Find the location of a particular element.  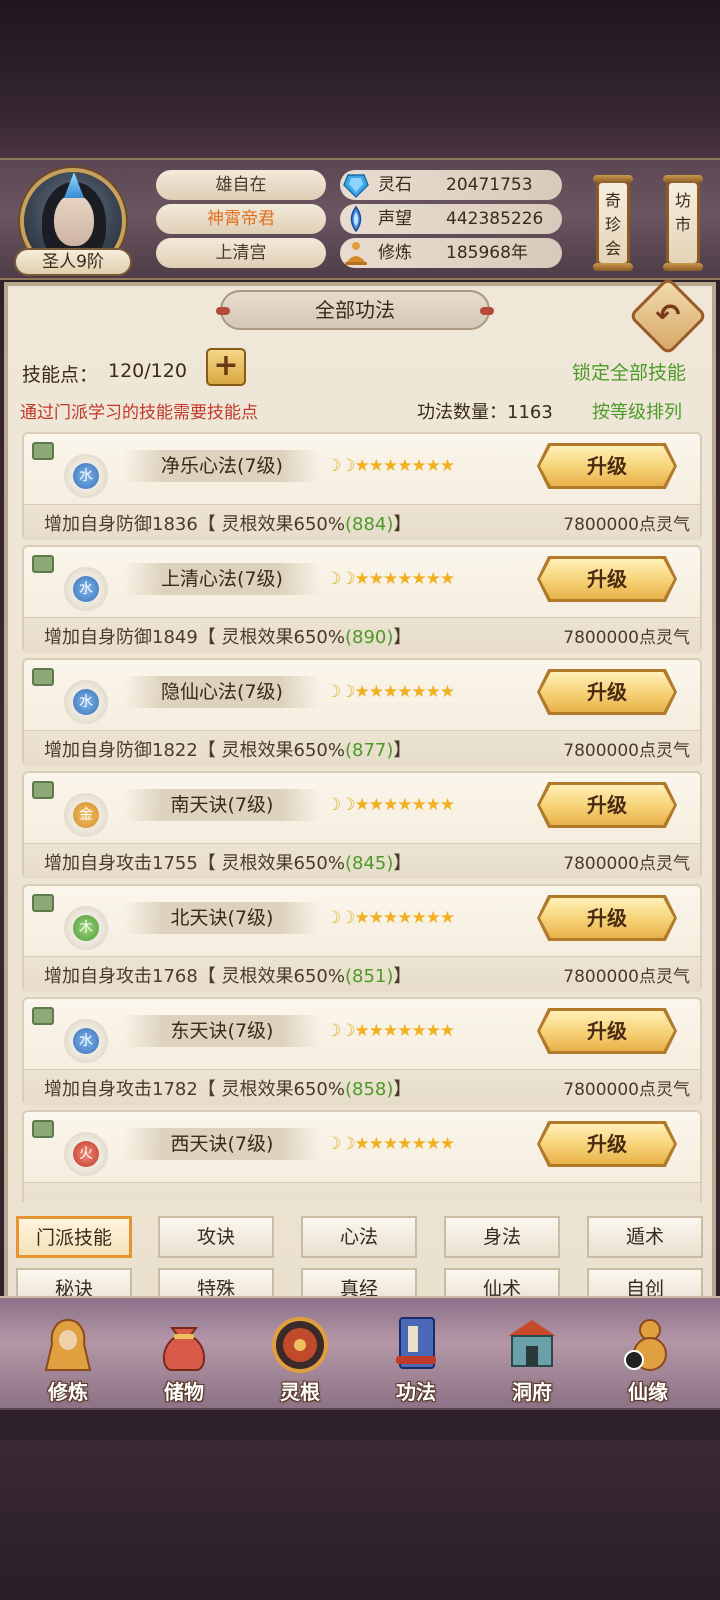

player-title: 神霄帝君 is located at coordinates (241, 219).